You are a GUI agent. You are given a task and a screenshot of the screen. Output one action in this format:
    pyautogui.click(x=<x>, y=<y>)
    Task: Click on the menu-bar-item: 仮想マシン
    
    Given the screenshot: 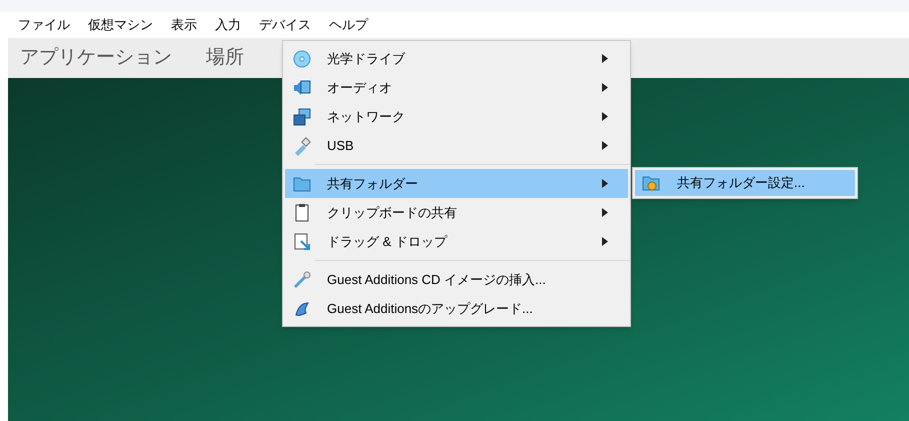 What is the action you would take?
    pyautogui.click(x=120, y=25)
    